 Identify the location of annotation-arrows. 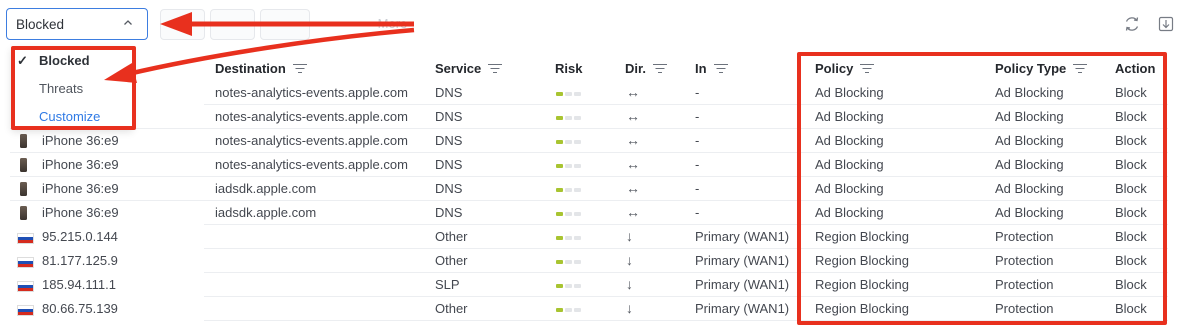
(259, 47).